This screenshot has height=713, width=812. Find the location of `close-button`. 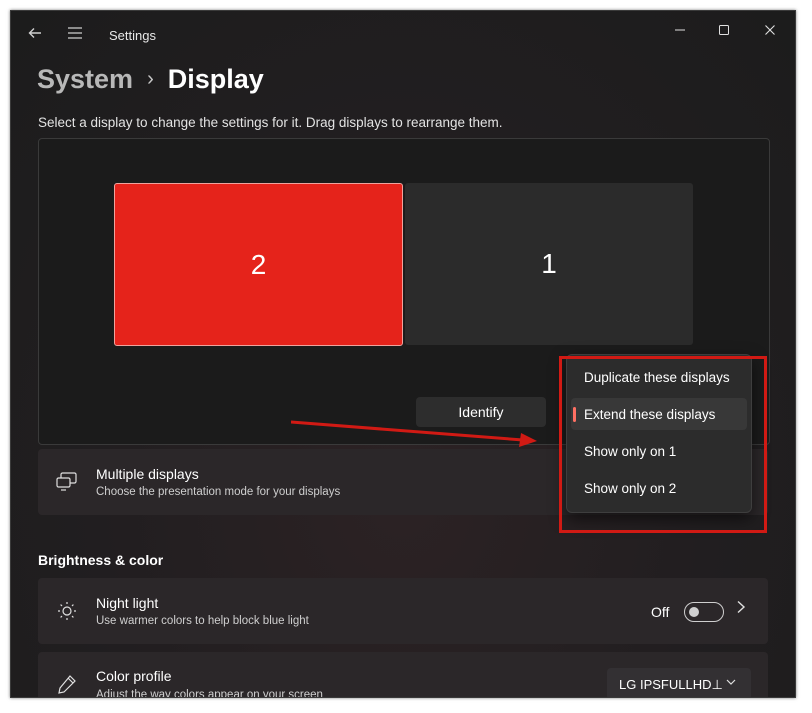

close-button is located at coordinates (770, 30).